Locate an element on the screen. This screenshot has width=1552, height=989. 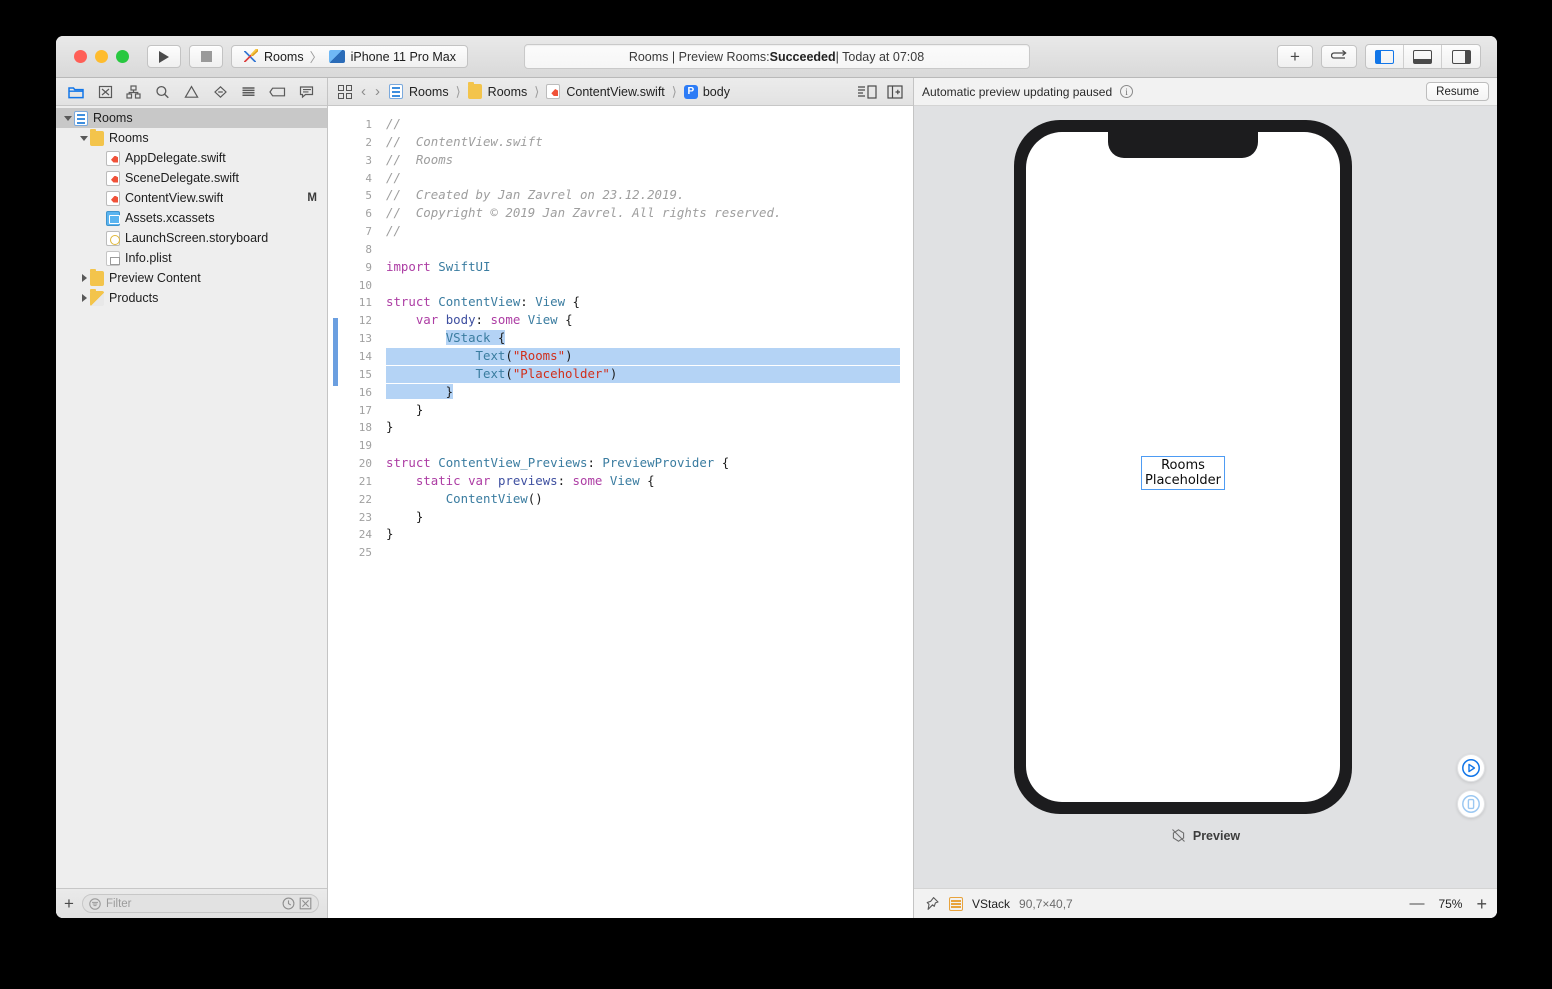
stop-icon is located at coordinates (206, 56).